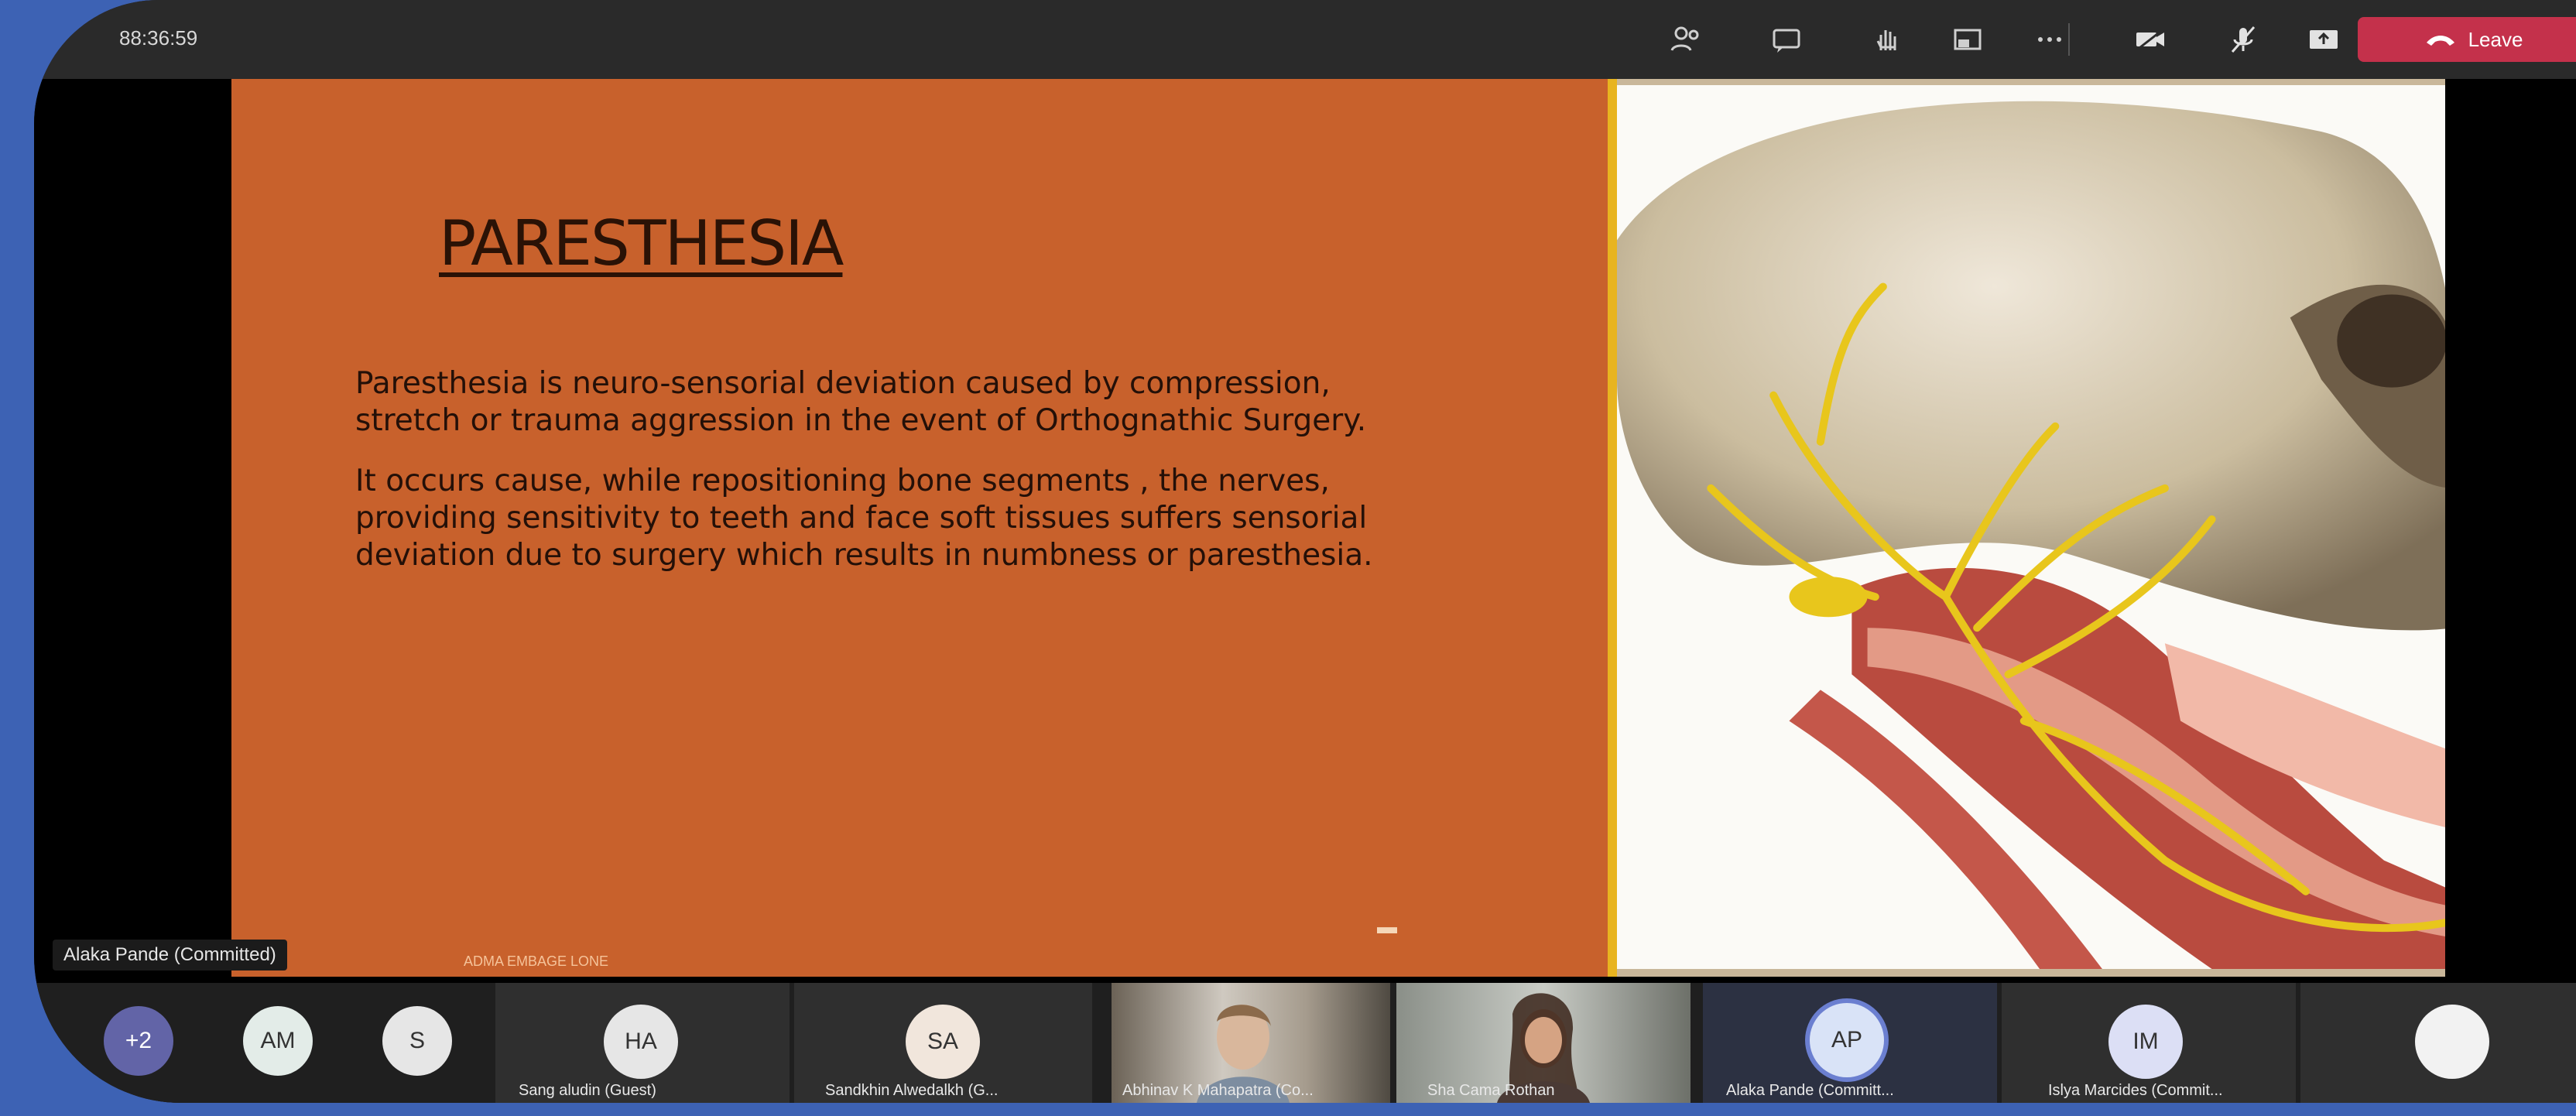  What do you see at coordinates (2243, 39) in the screenshot?
I see `mic-icon` at bounding box center [2243, 39].